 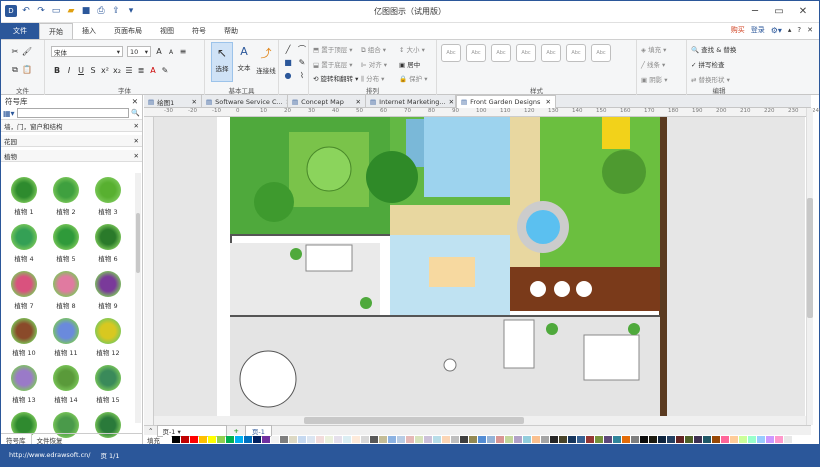 I want to click on doc-tab: ▤Software Service C...✕, so click(x=245, y=101).